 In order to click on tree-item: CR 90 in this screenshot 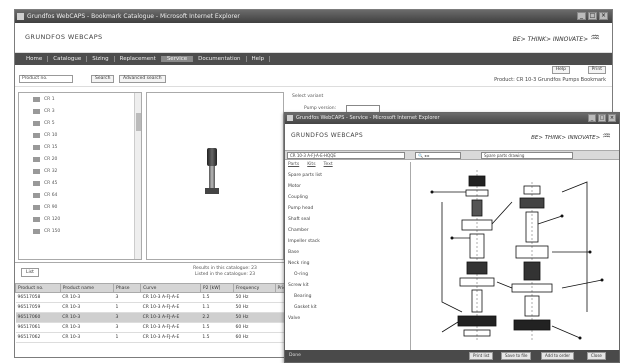, I will do `click(80, 207)`.